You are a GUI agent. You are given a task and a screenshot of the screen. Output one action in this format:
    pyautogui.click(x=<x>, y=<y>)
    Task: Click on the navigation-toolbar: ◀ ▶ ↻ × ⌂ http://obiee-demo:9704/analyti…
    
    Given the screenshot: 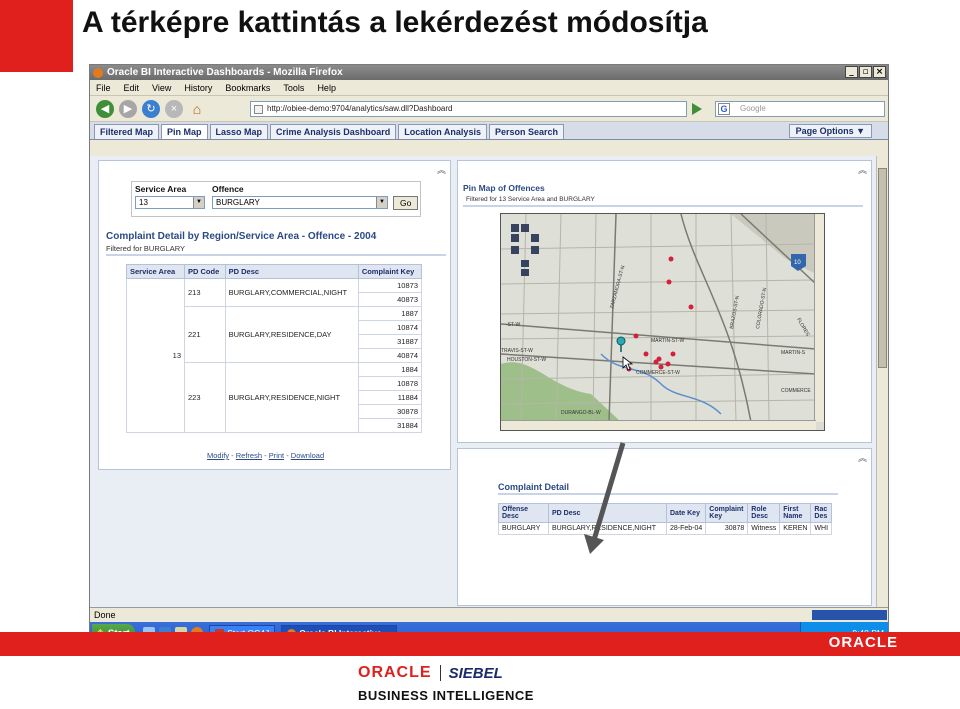 What is the action you would take?
    pyautogui.click(x=489, y=109)
    